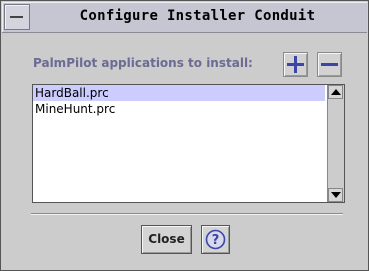 The height and width of the screenshot is (271, 369). What do you see at coordinates (143, 63) in the screenshot?
I see `apps-label: PalmPilot applications to install:` at bounding box center [143, 63].